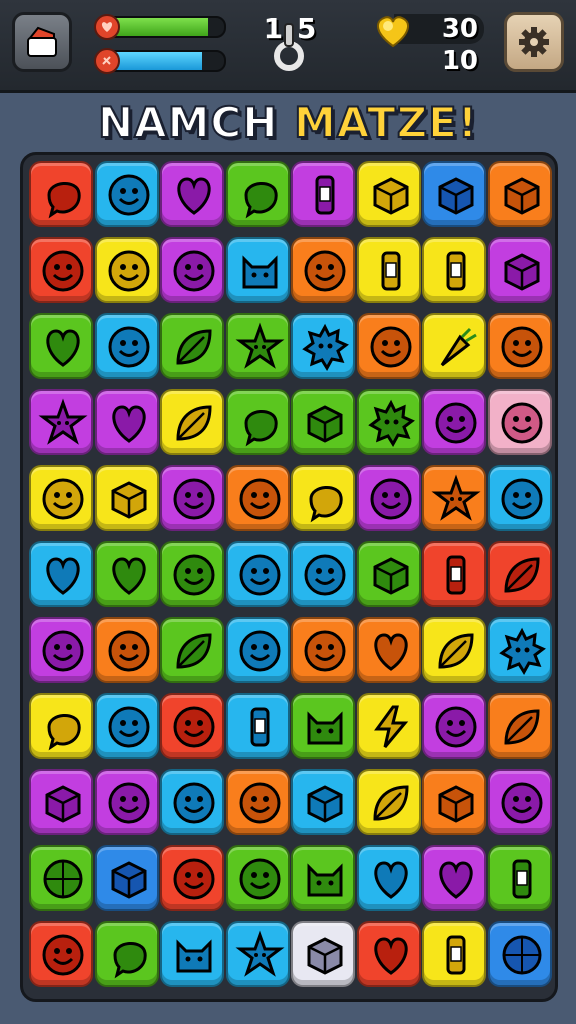 Image resolution: width=576 pixels, height=1024 pixels. I want to click on star-icon, so click(259, 345).